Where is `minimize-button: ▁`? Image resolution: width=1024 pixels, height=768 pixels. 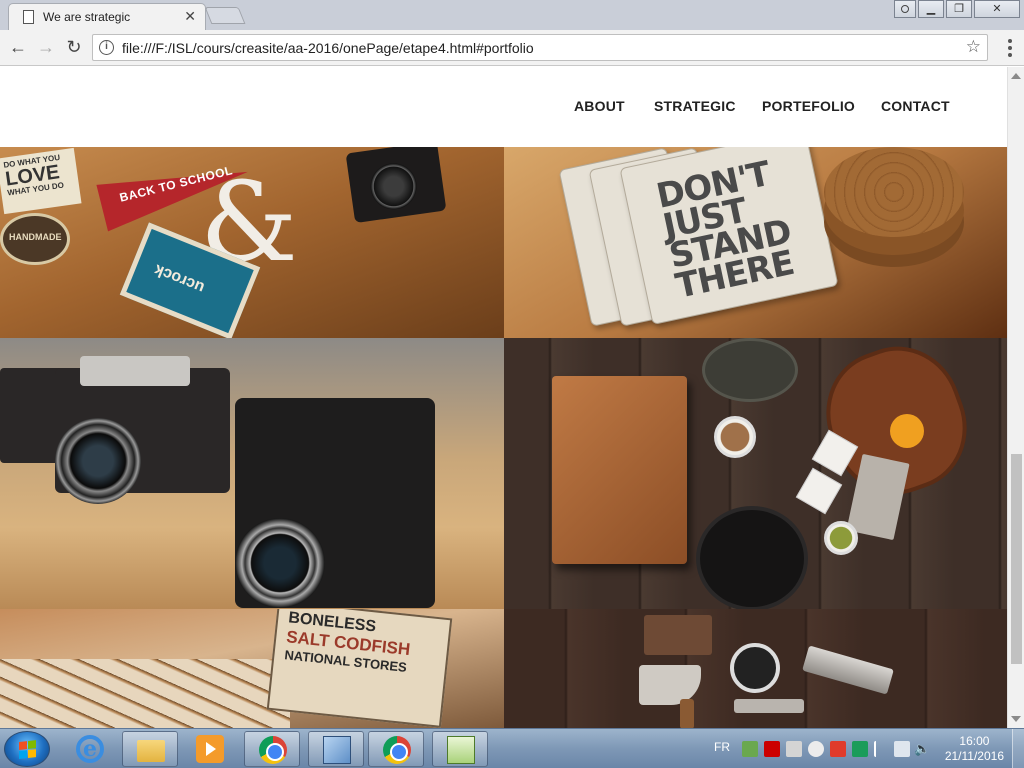 minimize-button: ▁ is located at coordinates (931, 9).